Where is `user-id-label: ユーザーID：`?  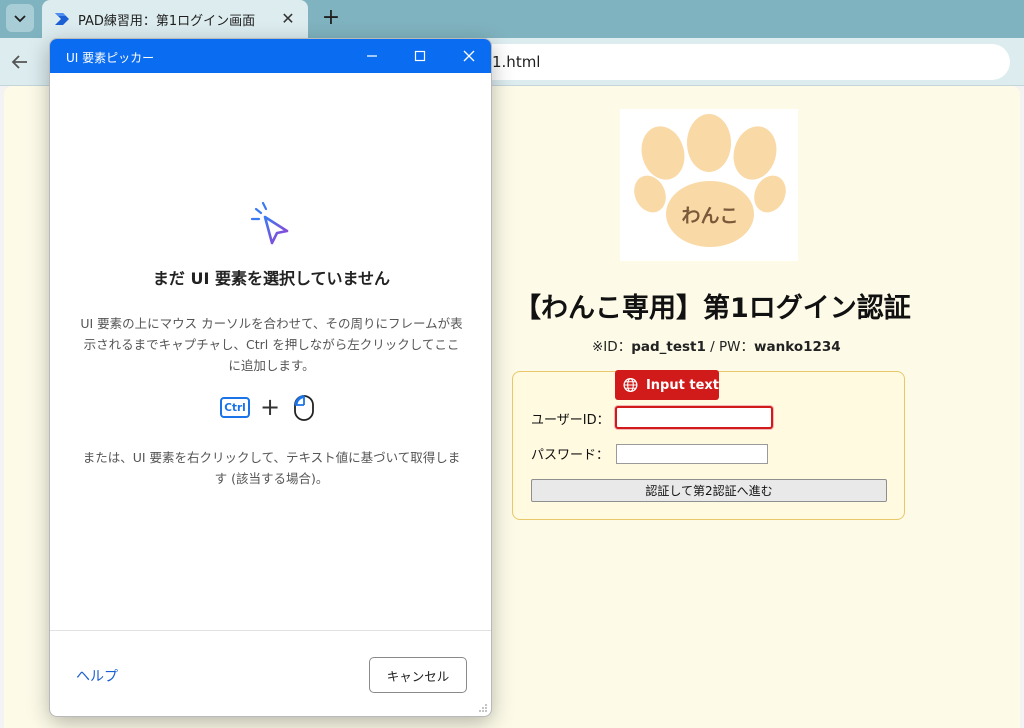 user-id-label: ユーザーID： is located at coordinates (570, 420).